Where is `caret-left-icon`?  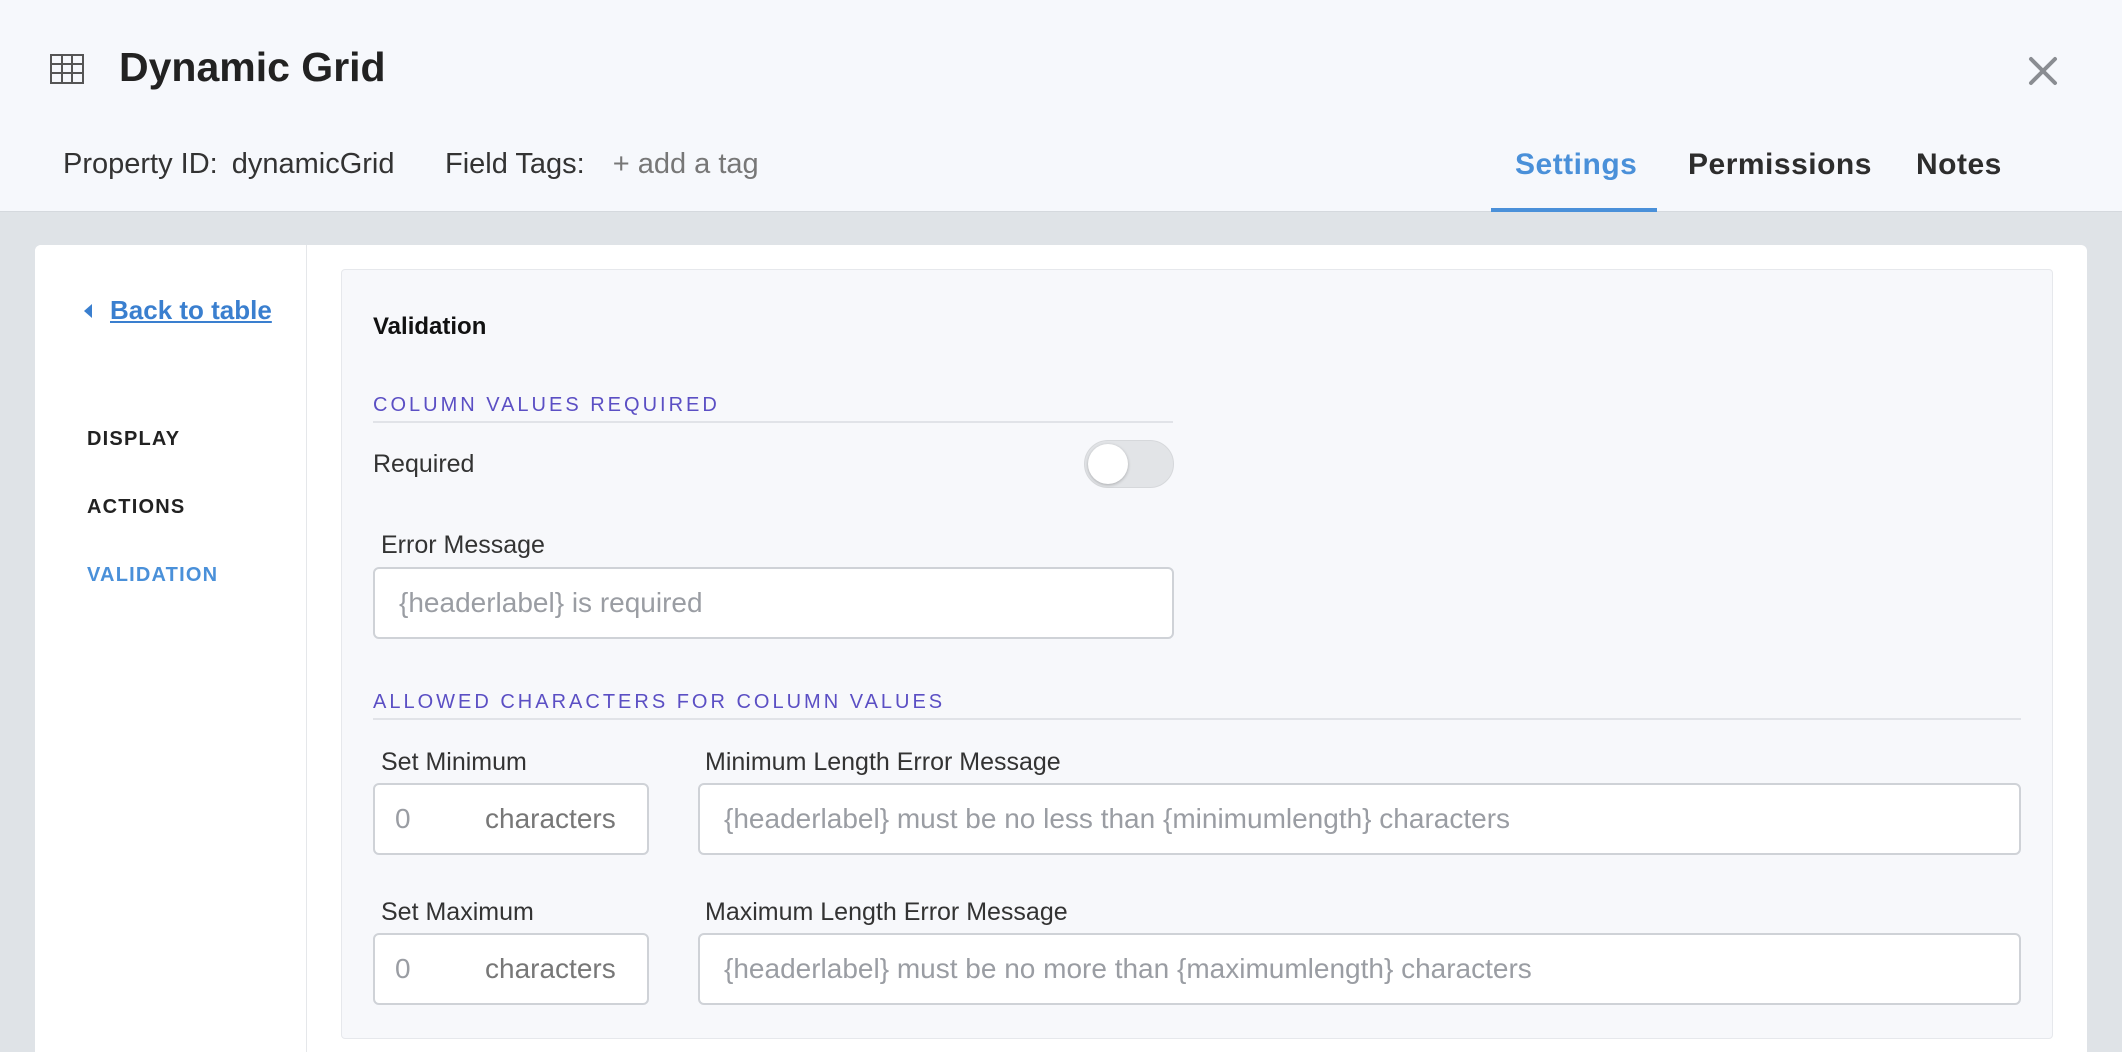
caret-left-icon is located at coordinates (88, 310).